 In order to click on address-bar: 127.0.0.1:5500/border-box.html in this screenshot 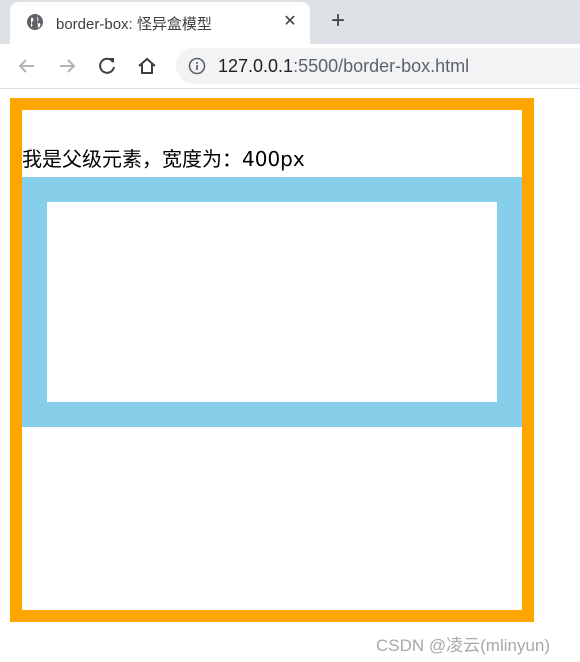, I will do `click(378, 66)`.